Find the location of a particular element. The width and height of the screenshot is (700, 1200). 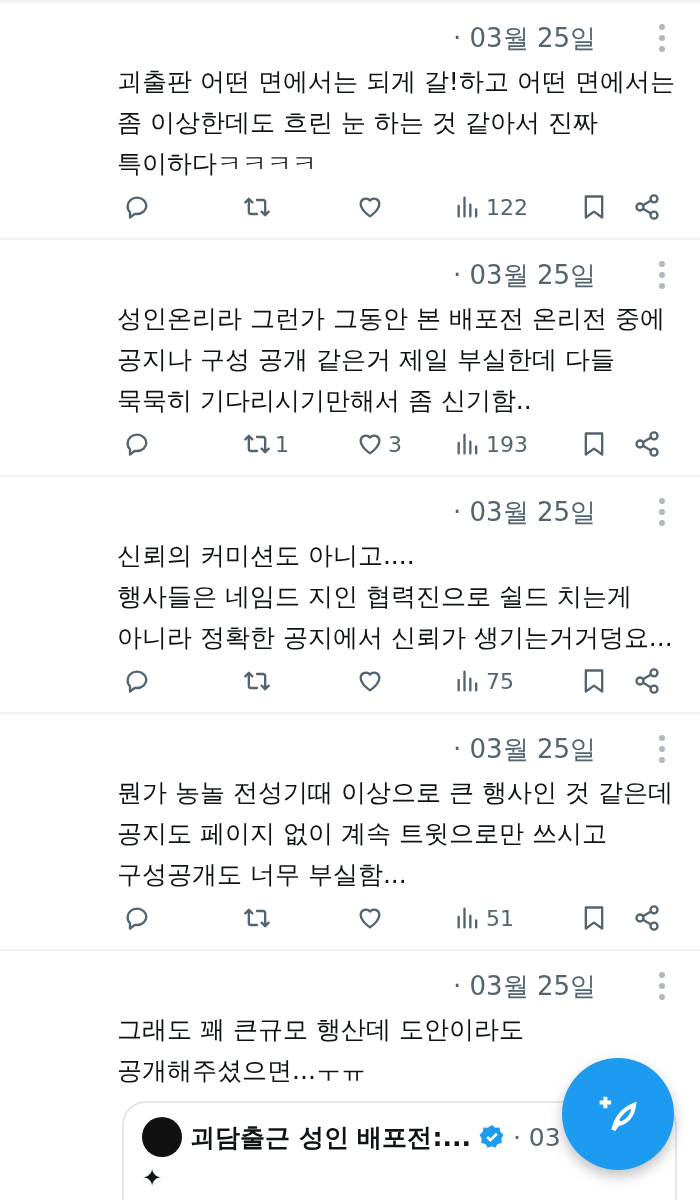

retweet-count: 1 is located at coordinates (282, 444).